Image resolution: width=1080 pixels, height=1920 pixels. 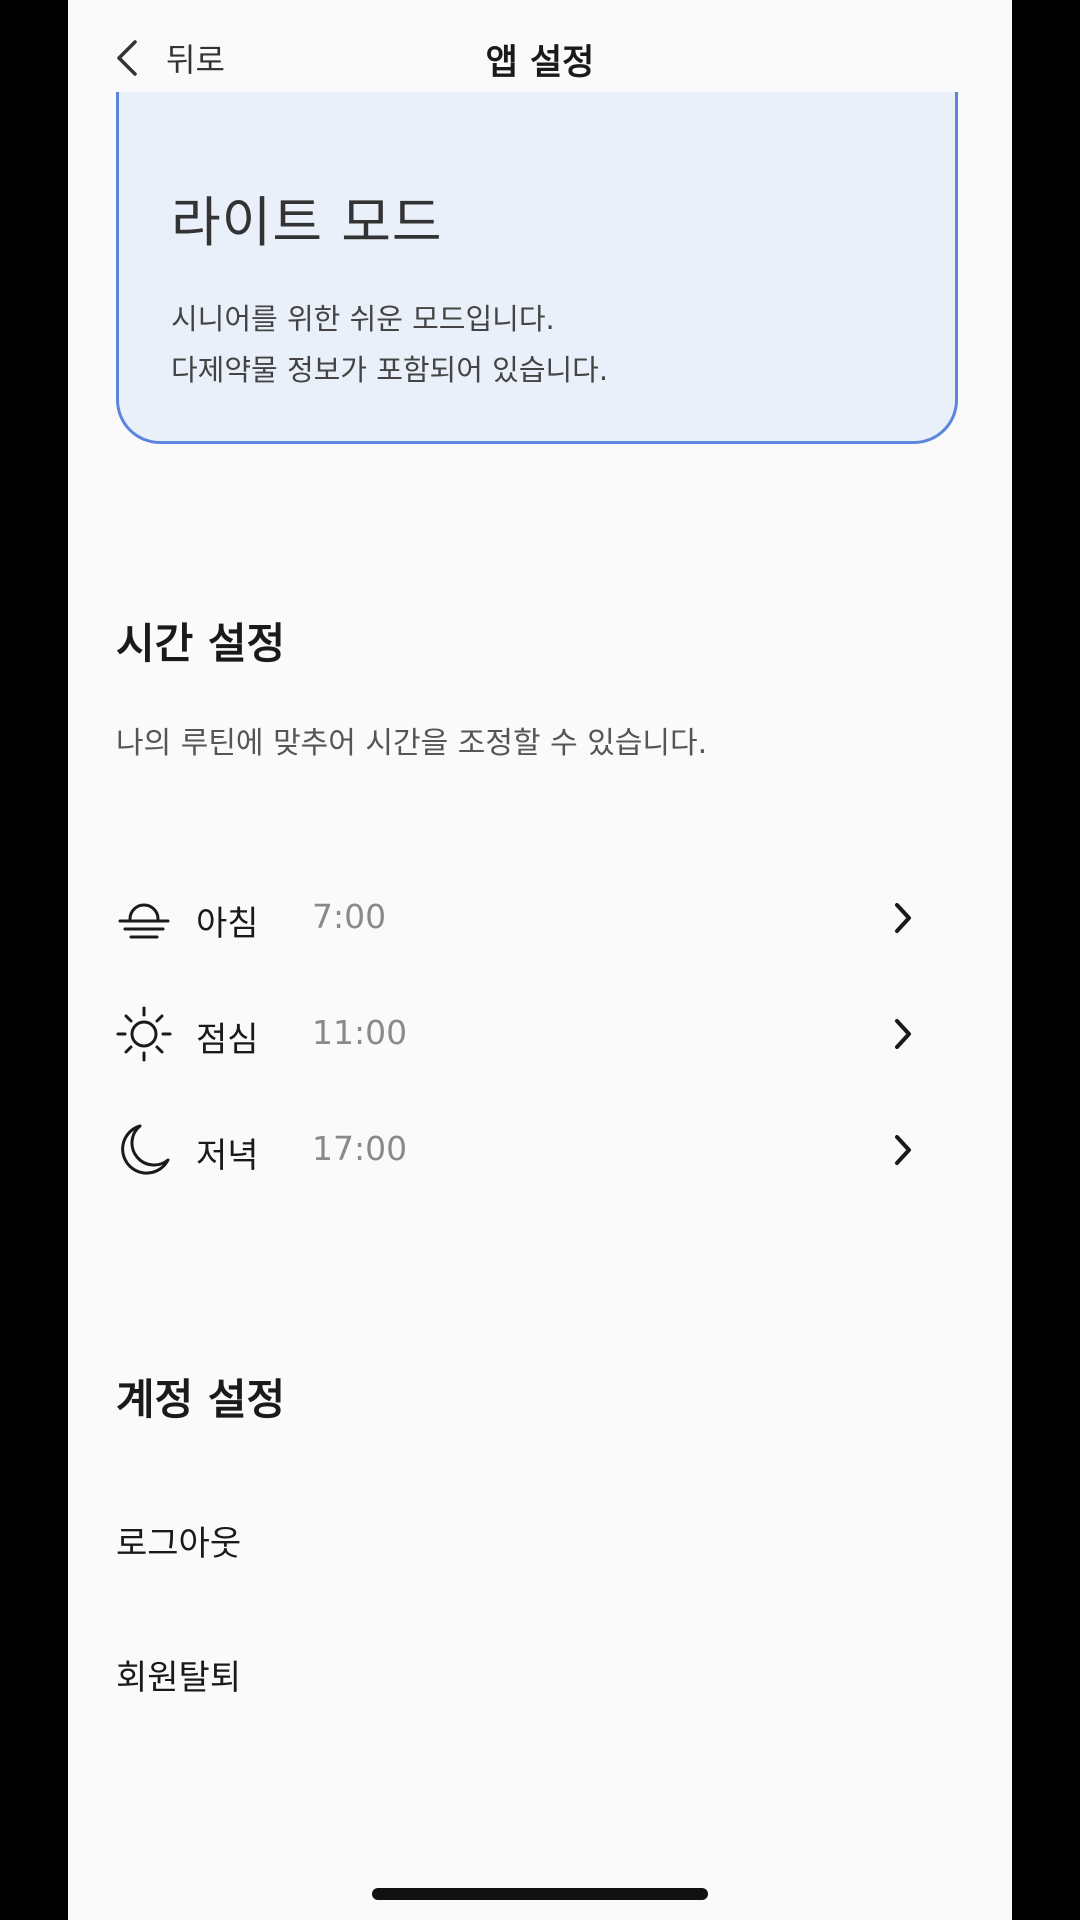 What do you see at coordinates (349, 916) in the screenshot?
I see `time-row-value: 7:00` at bounding box center [349, 916].